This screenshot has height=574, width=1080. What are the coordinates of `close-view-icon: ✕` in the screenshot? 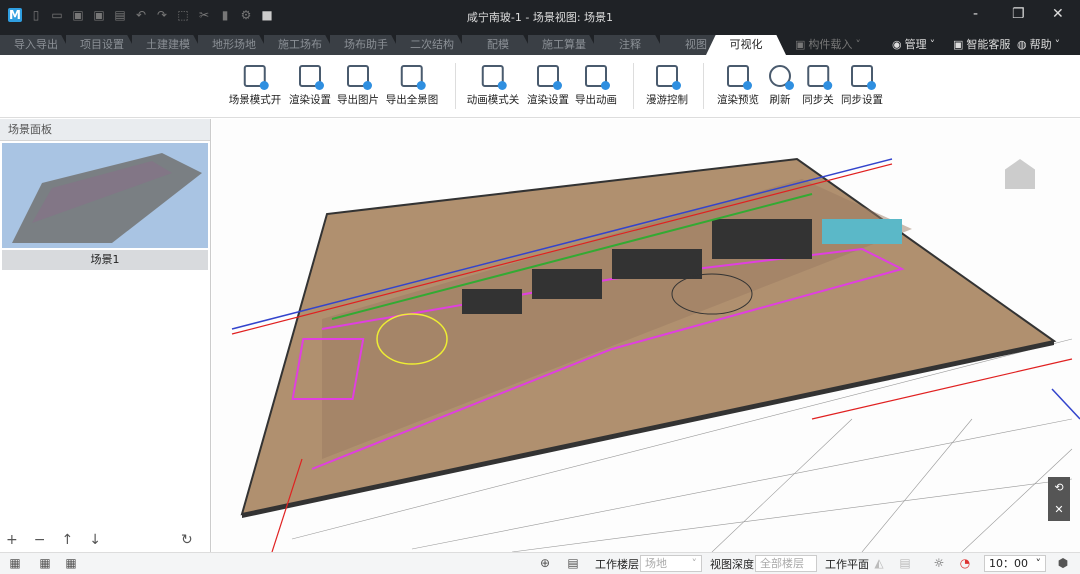 It's located at (1059, 510).